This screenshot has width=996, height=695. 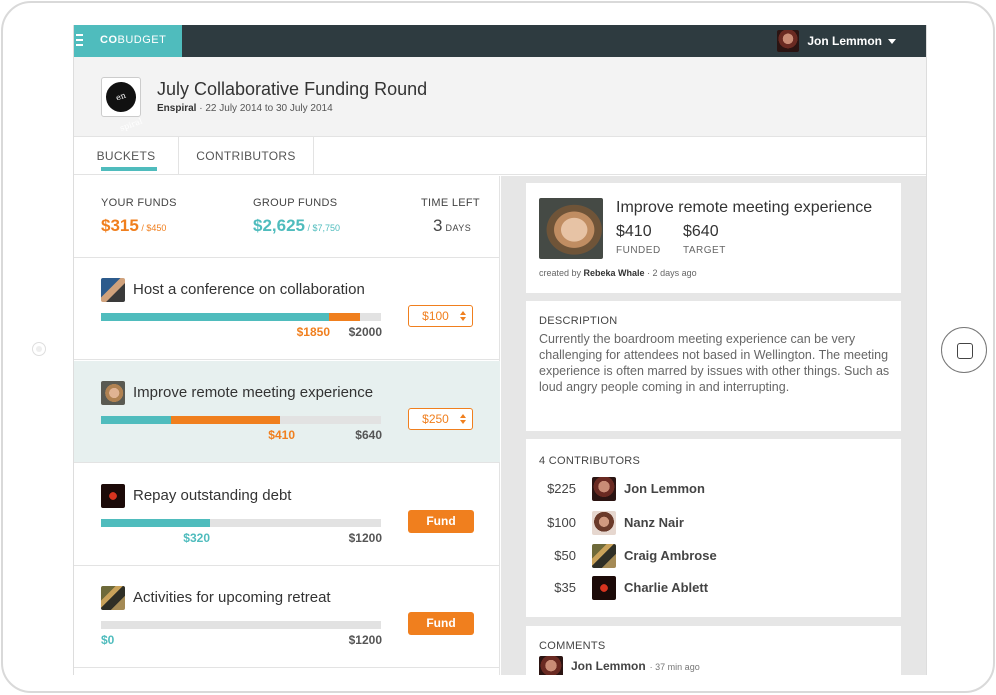 What do you see at coordinates (572, 646) in the screenshot?
I see `comments-heading: COMMENTS` at bounding box center [572, 646].